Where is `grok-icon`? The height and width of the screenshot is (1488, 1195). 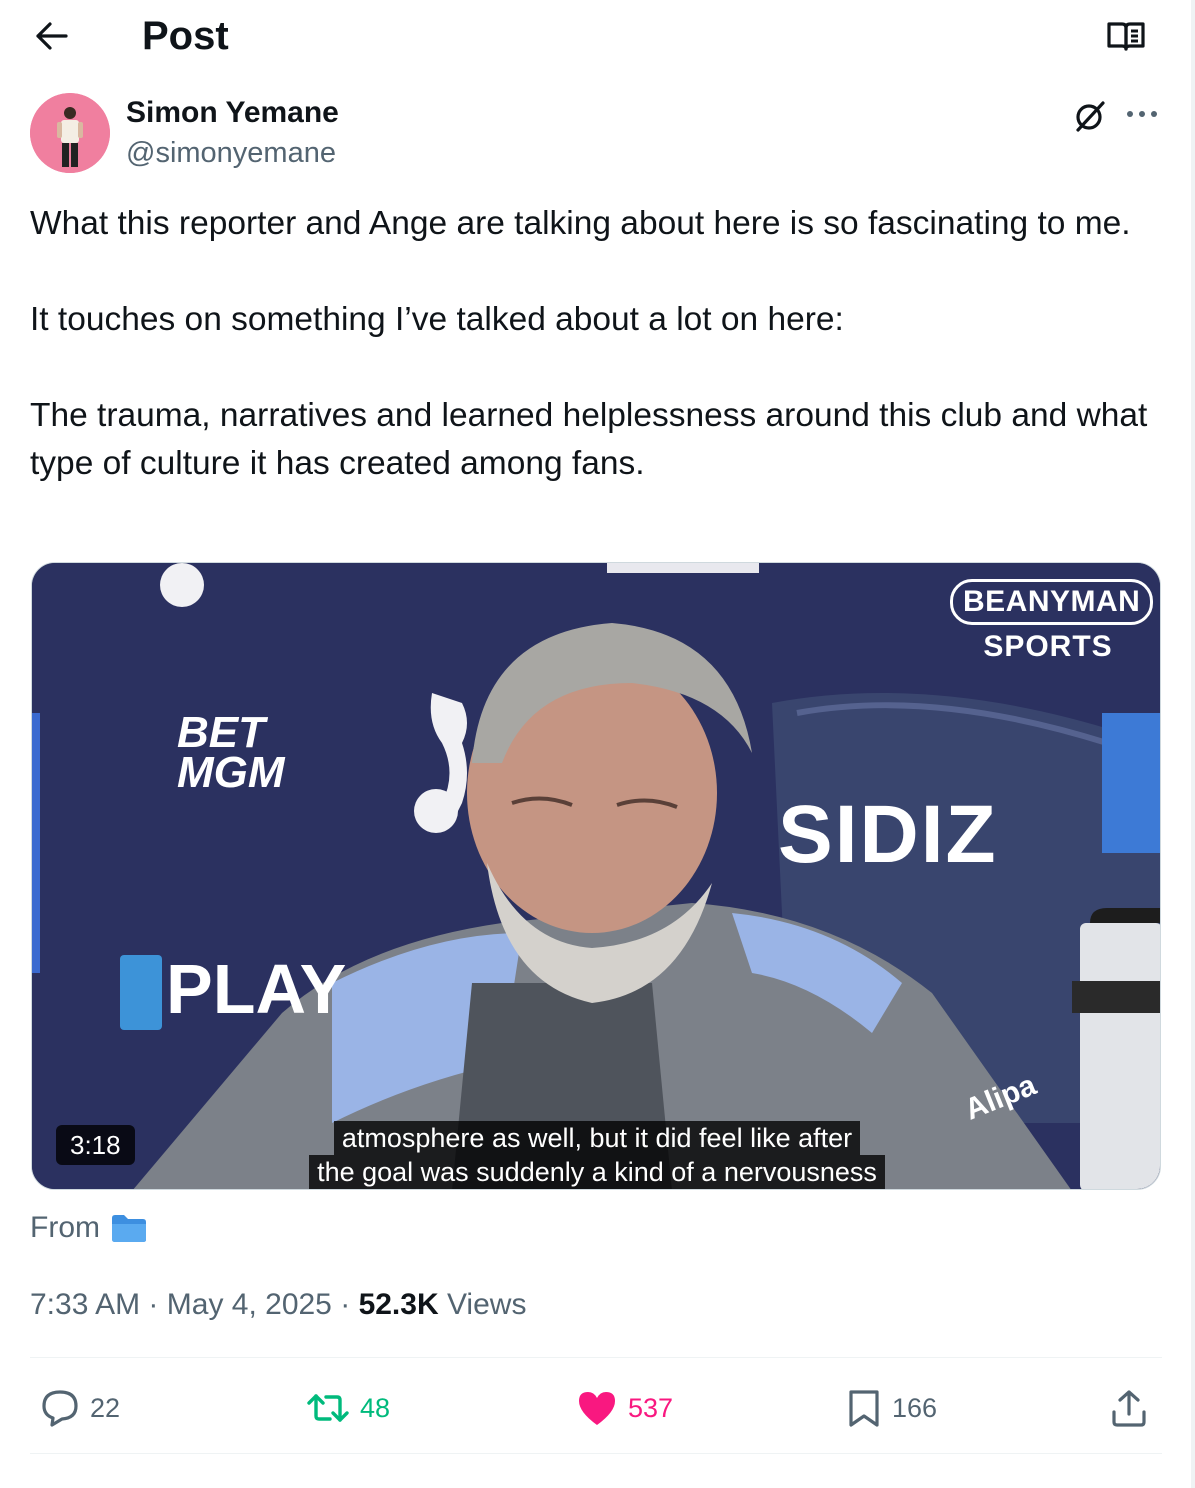
grok-icon is located at coordinates (1090, 116).